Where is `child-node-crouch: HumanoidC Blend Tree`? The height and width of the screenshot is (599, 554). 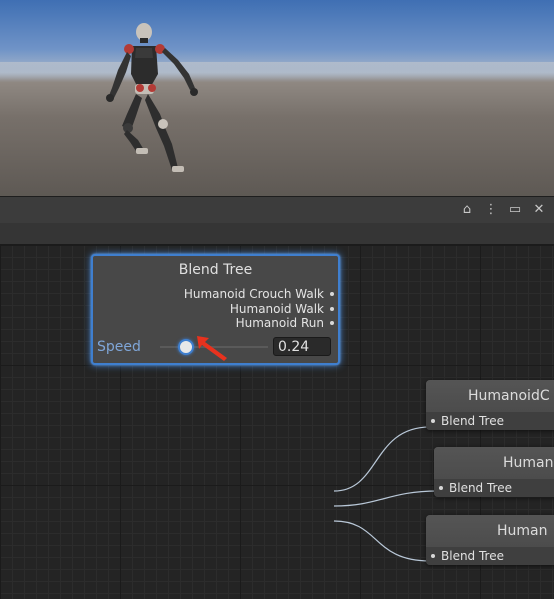
child-node-crouch: HumanoidC Blend Tree is located at coordinates (490, 405).